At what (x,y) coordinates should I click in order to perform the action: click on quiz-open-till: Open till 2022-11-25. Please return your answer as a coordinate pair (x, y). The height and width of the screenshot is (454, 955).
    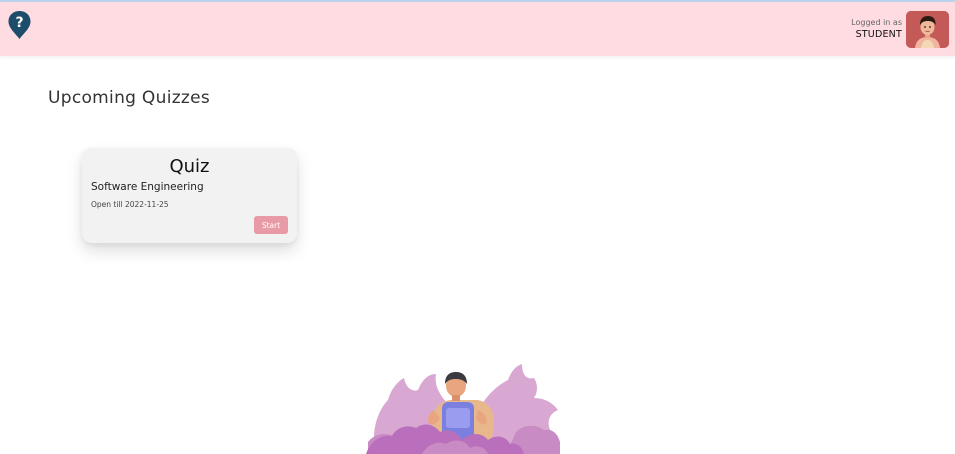
    Looking at the image, I should click on (130, 204).